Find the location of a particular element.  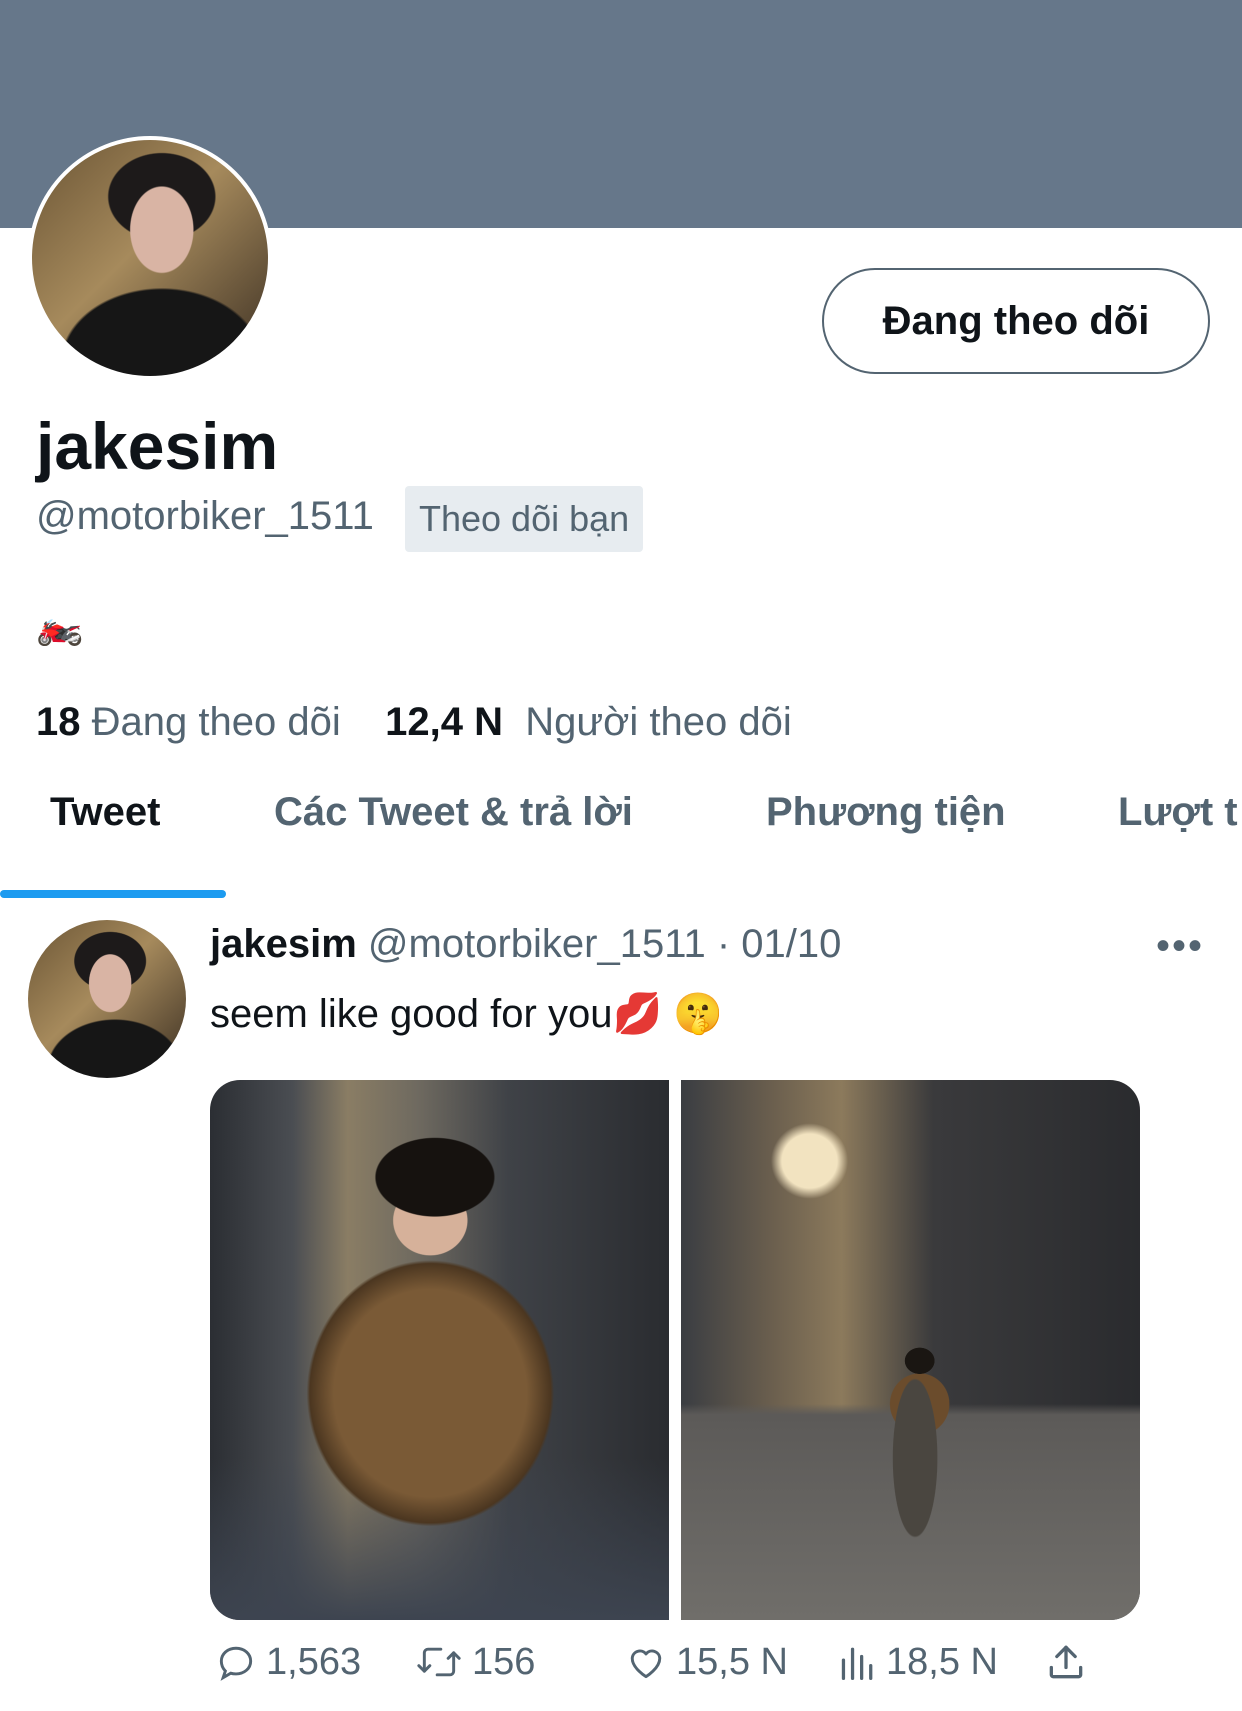

like-button: 15,5 N is located at coordinates (706, 1662).